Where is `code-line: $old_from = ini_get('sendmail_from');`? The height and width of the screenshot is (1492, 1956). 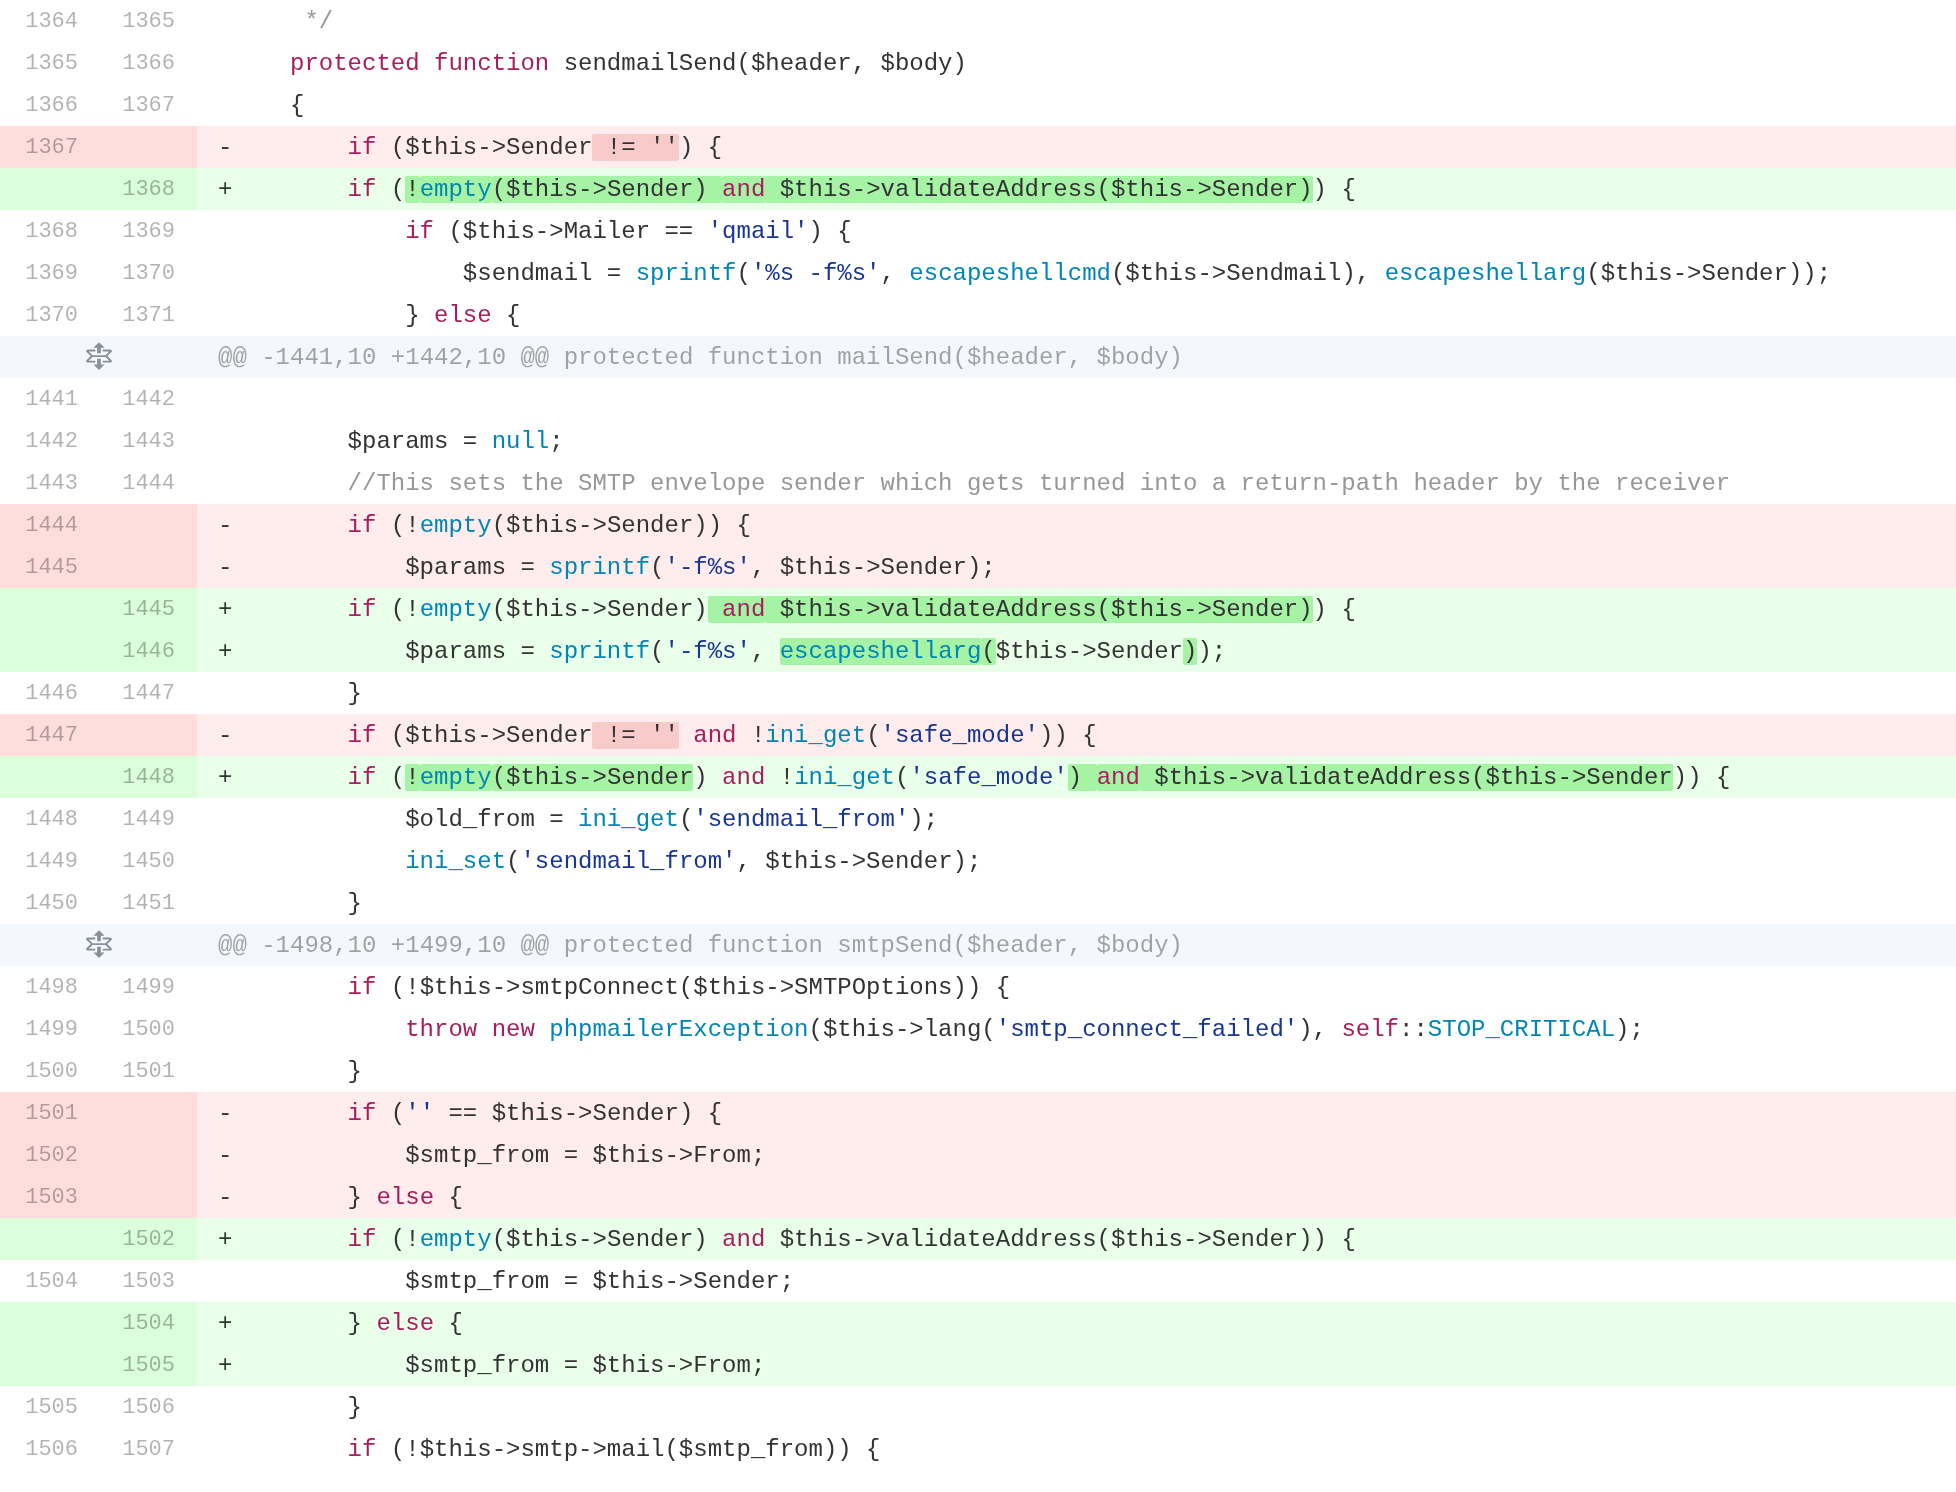
code-line: $old_from = ini_get('sendmail_from'); is located at coordinates (671, 819).